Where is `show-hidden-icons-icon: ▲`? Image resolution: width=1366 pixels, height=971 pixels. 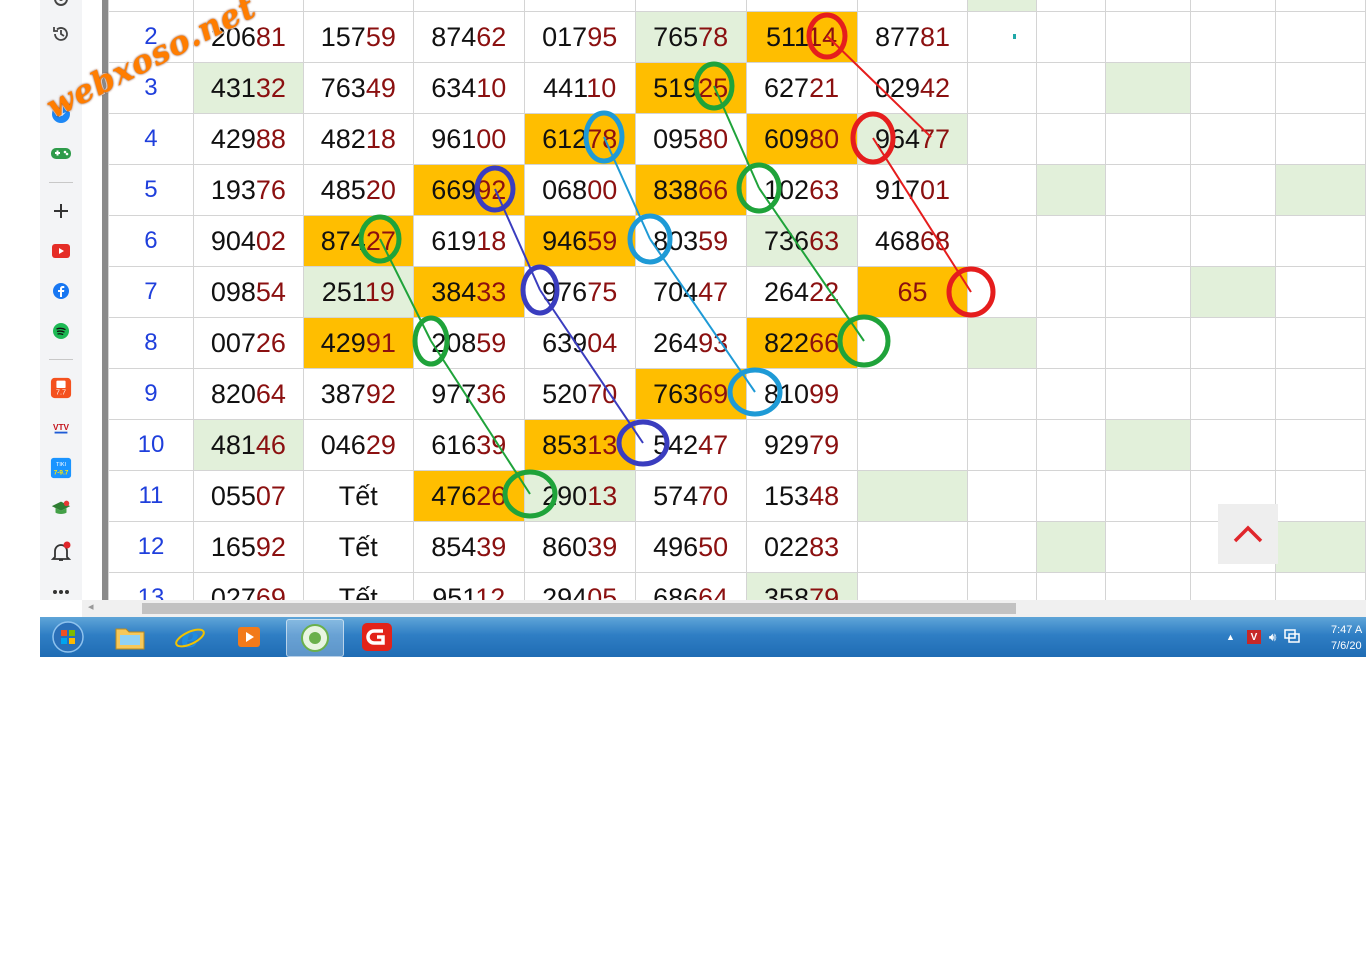 show-hidden-icons-icon: ▲ is located at coordinates (1230, 637).